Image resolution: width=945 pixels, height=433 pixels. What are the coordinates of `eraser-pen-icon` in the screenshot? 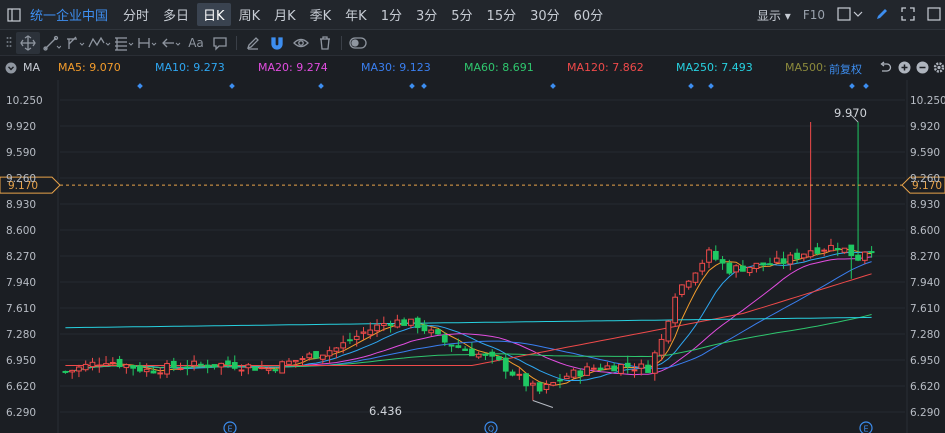 It's located at (253, 43).